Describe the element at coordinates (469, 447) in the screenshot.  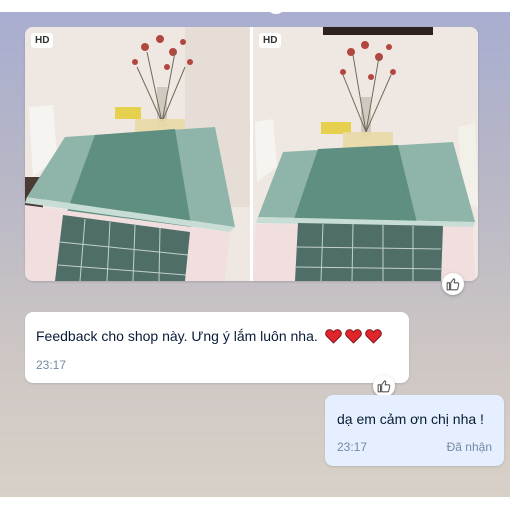
I see `delivery-status: Đã nhận` at that location.